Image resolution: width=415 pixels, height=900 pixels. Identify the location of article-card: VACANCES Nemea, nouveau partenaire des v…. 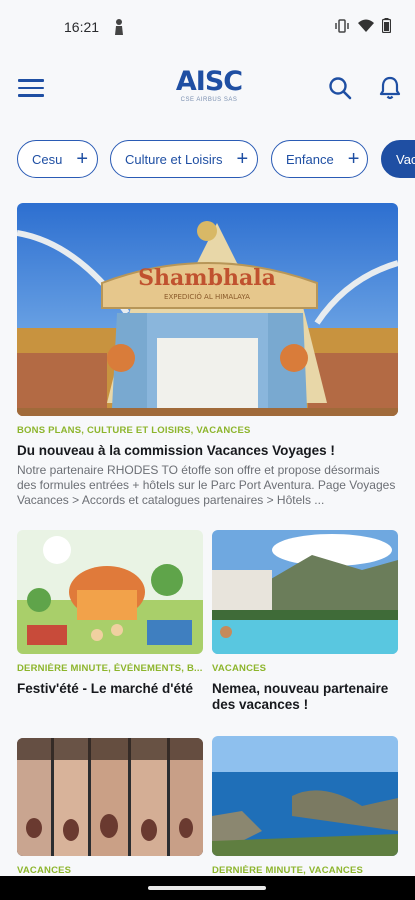
(305, 621).